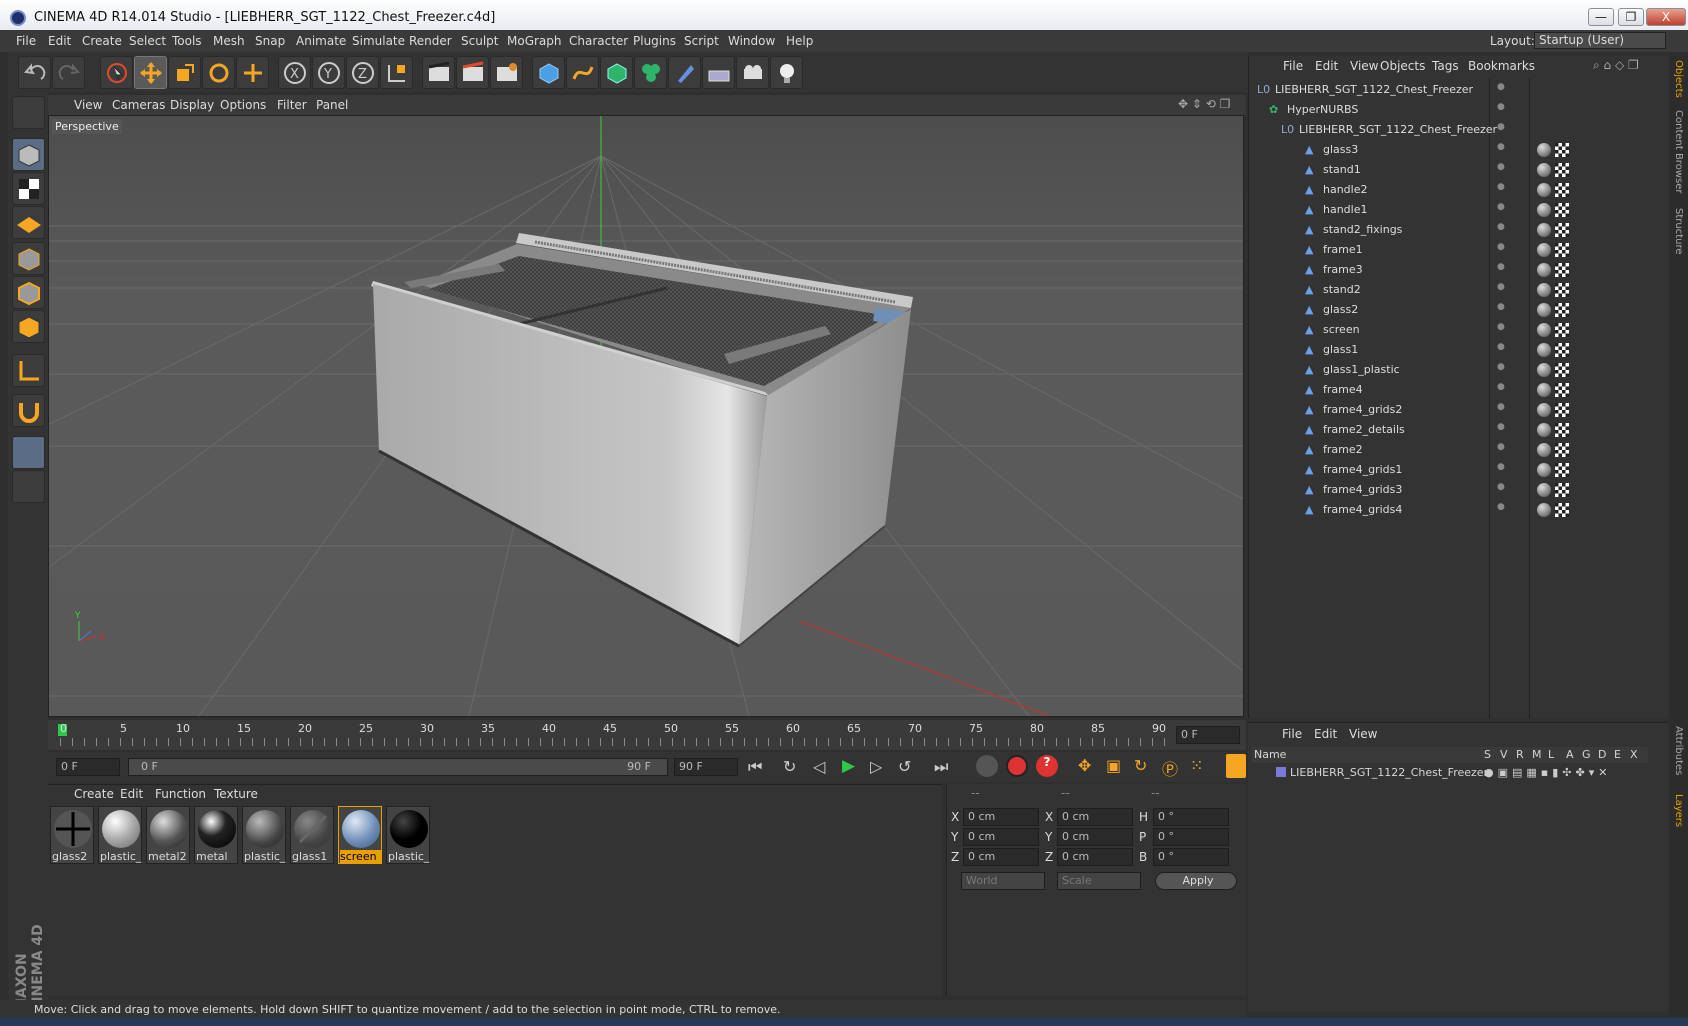 The height and width of the screenshot is (1026, 1688). What do you see at coordinates (472, 72) in the screenshot?
I see `render-picture-viewer-icon` at bounding box center [472, 72].